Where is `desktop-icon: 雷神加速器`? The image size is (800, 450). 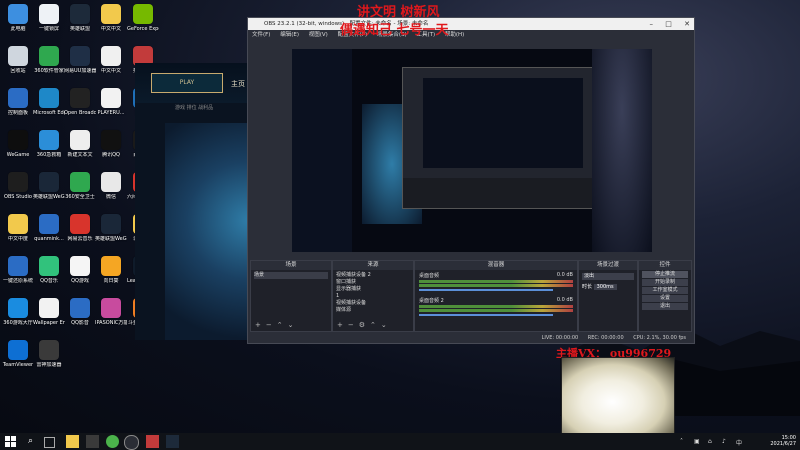 desktop-icon: 雷神加速器 is located at coordinates (49, 354).